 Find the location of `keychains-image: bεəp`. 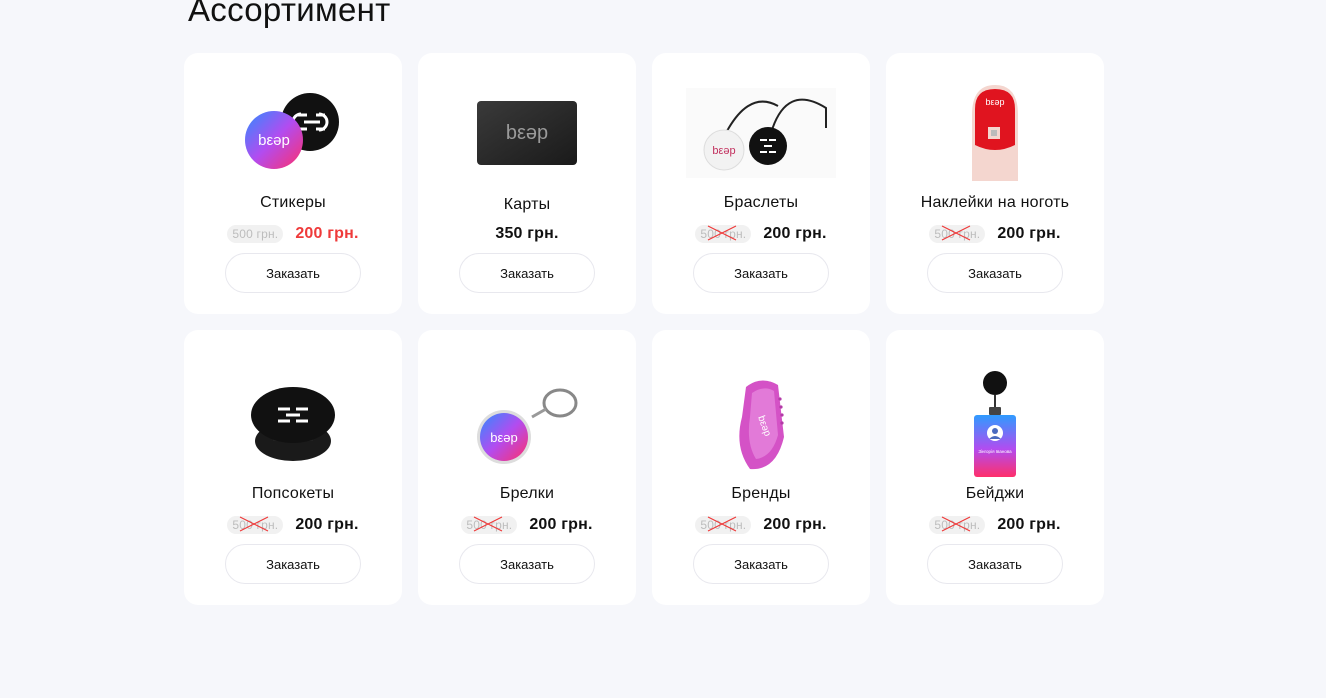

keychains-image: bεəp is located at coordinates (527, 425).